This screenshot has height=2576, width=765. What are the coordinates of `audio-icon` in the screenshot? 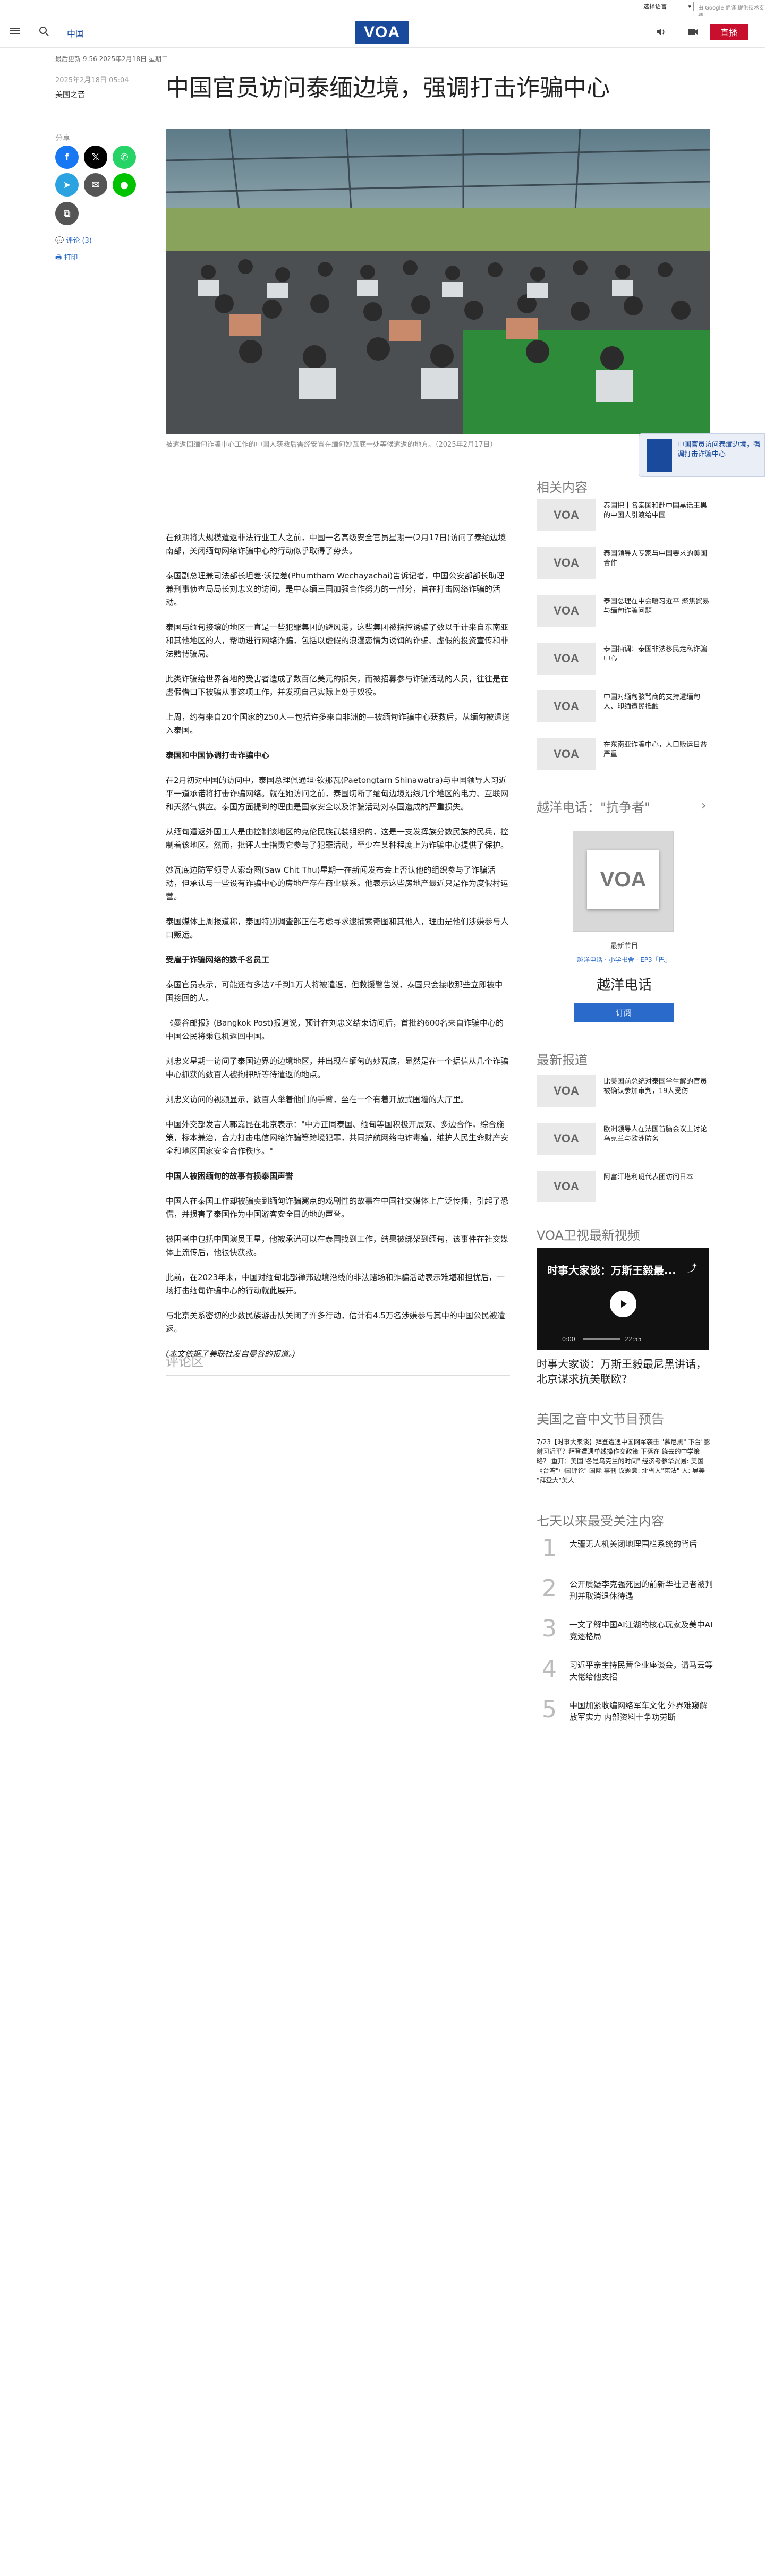 It's located at (660, 32).